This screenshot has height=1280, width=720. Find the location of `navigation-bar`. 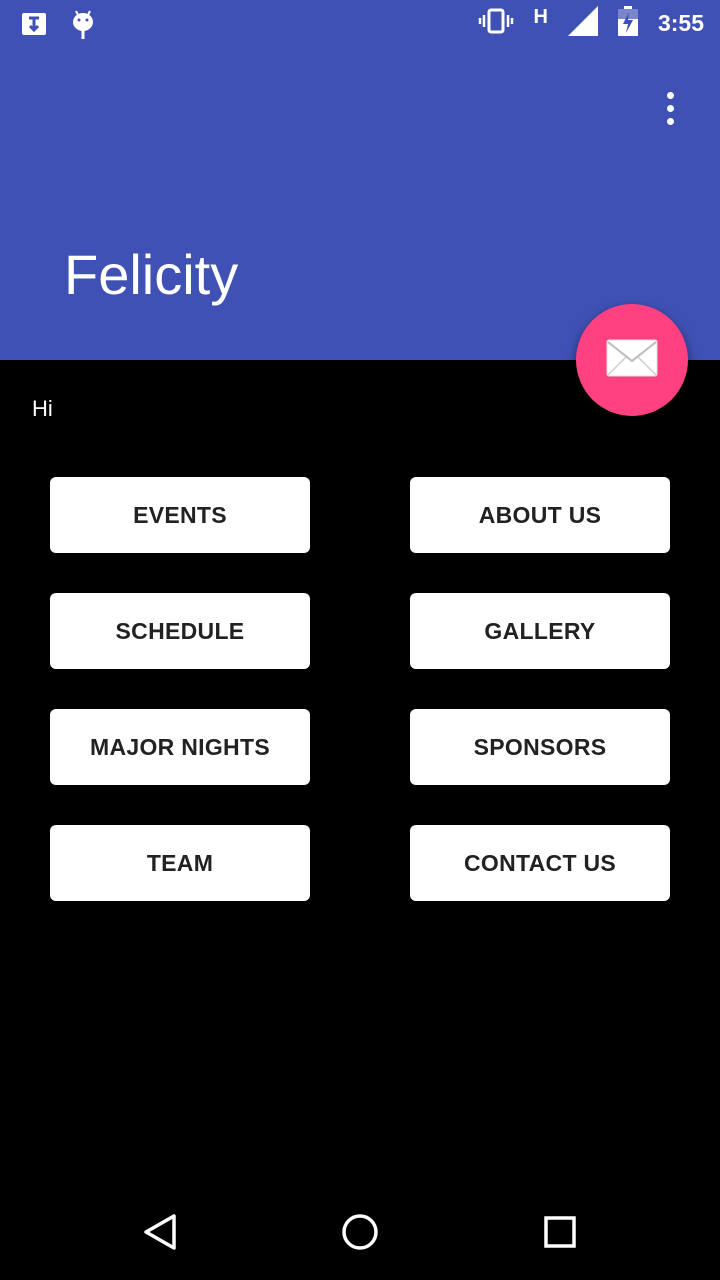

navigation-bar is located at coordinates (360, 1232).